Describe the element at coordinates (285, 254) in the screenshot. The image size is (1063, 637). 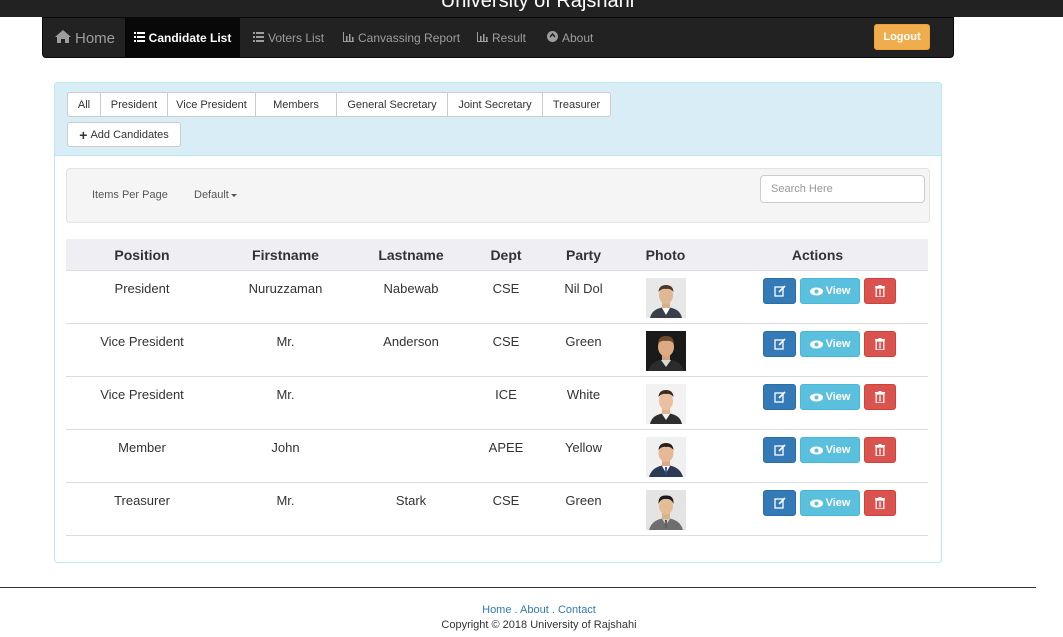
I see `header-firstname: Firstname` at that location.